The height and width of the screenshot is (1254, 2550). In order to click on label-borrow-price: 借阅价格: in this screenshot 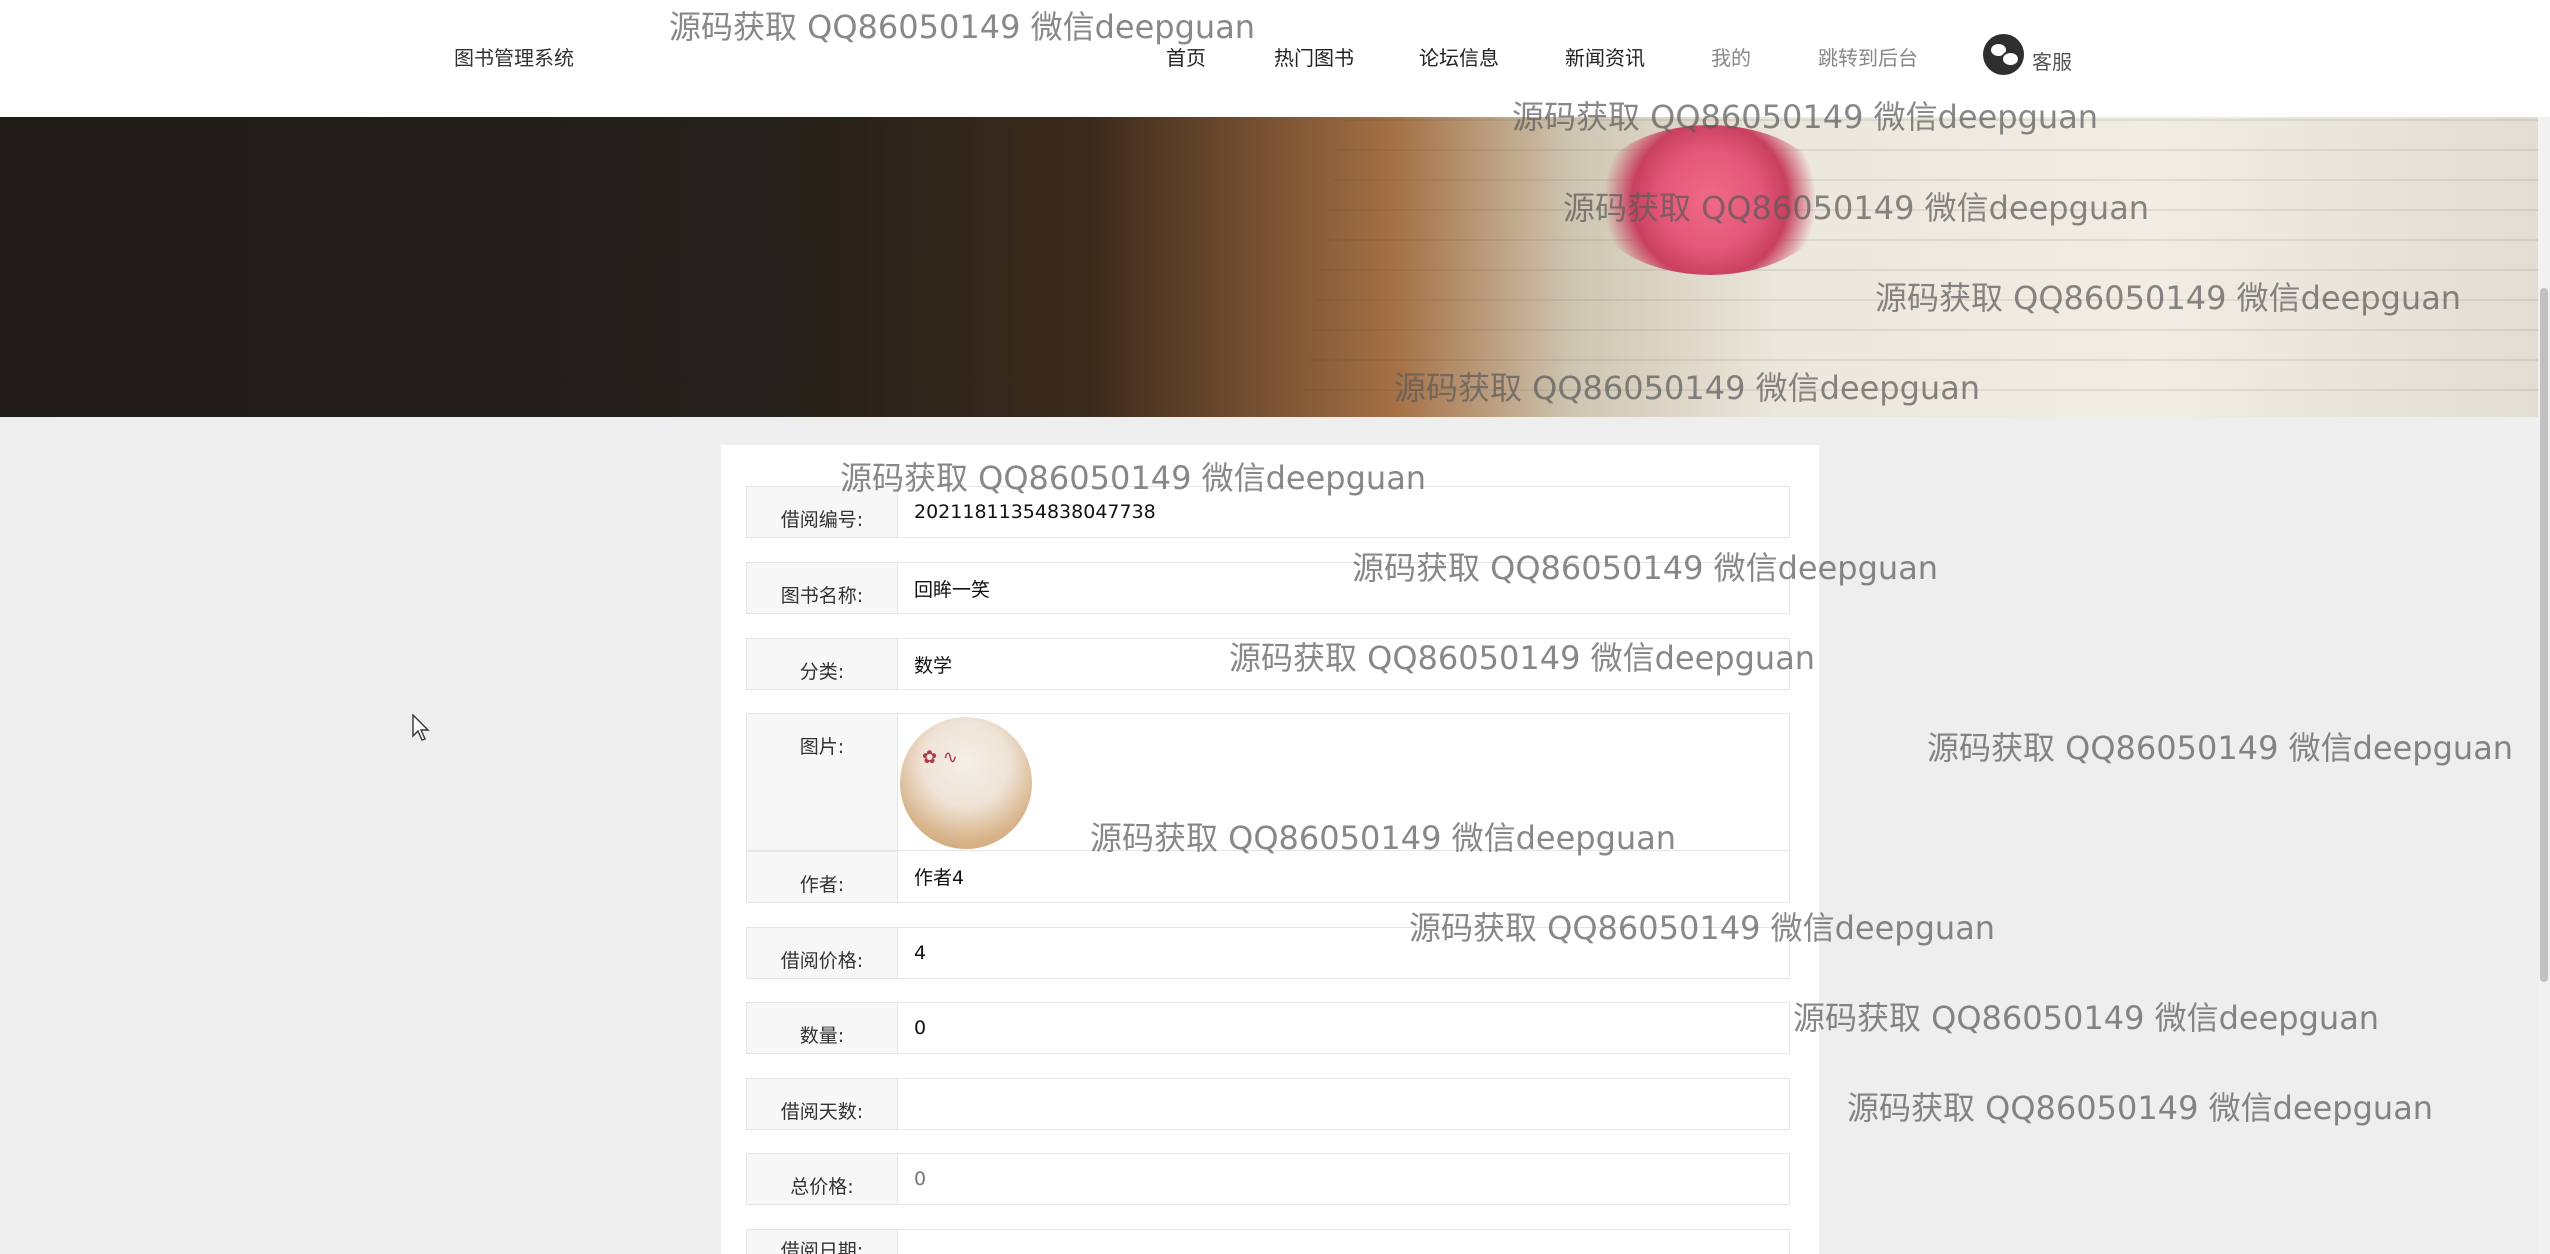, I will do `click(822, 953)`.